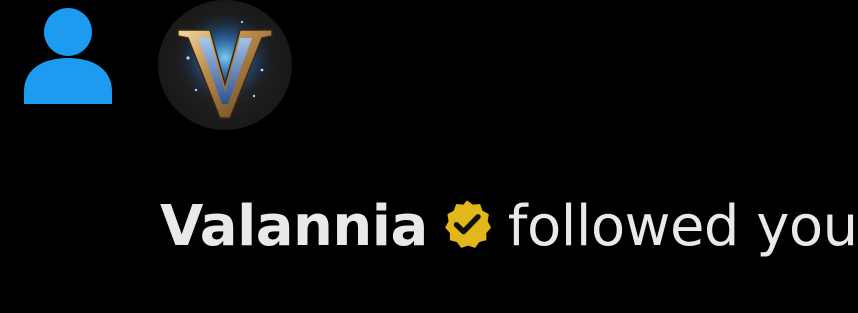 The image size is (858, 313). What do you see at coordinates (68, 56) in the screenshot?
I see `person-icon` at bounding box center [68, 56].